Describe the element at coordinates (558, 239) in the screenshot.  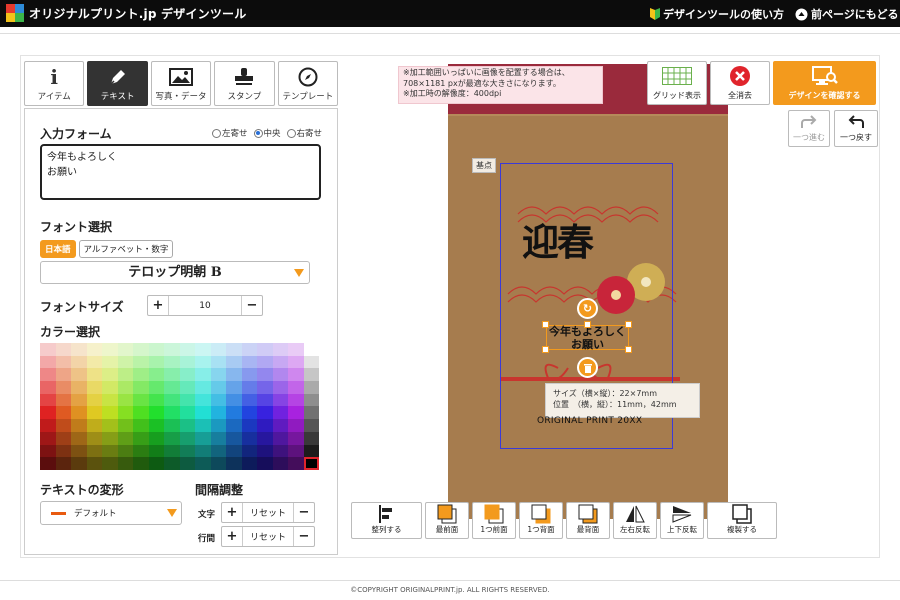
I see `greeting-title: 迎春` at that location.